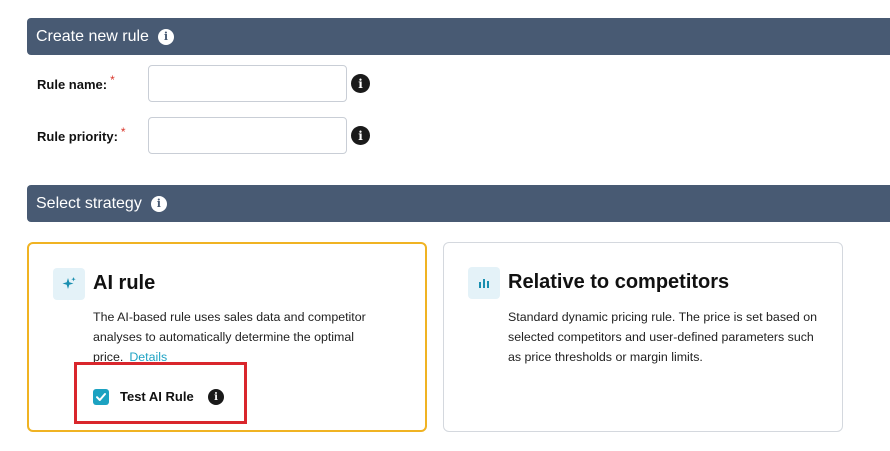 The height and width of the screenshot is (451, 890). I want to click on relative-competitors-title: Relative to competitors, so click(619, 282).